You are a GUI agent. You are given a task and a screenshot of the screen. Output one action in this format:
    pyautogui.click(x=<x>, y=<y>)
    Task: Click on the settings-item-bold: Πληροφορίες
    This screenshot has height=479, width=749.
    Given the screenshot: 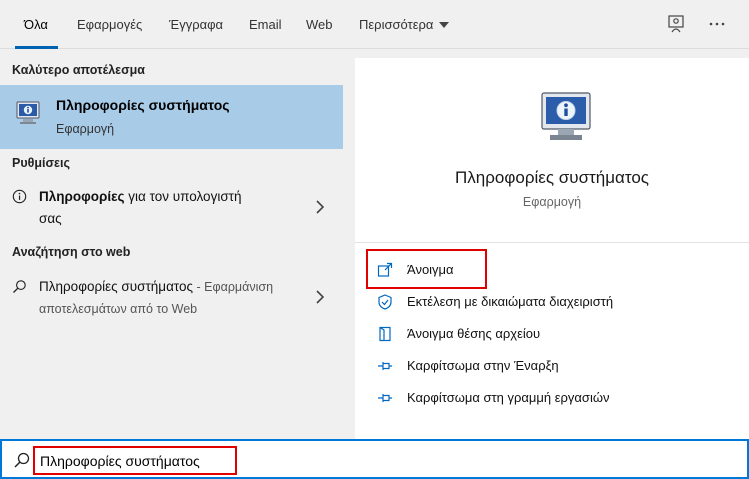 What is the action you would take?
    pyautogui.click(x=82, y=196)
    